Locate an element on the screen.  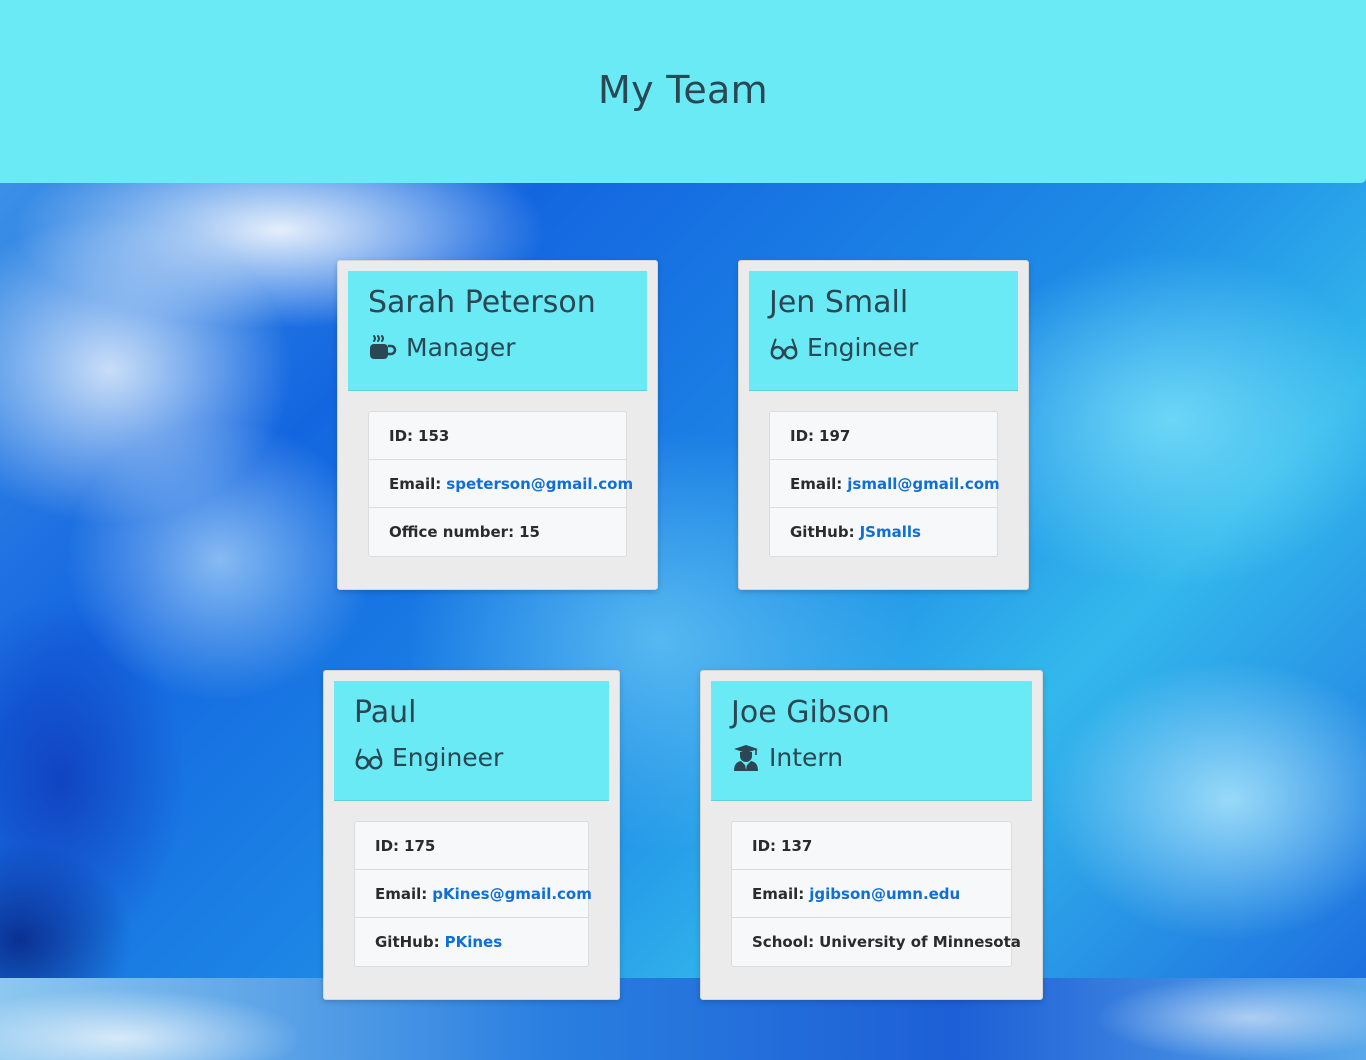
coffee-mug-icon is located at coordinates (383, 348).